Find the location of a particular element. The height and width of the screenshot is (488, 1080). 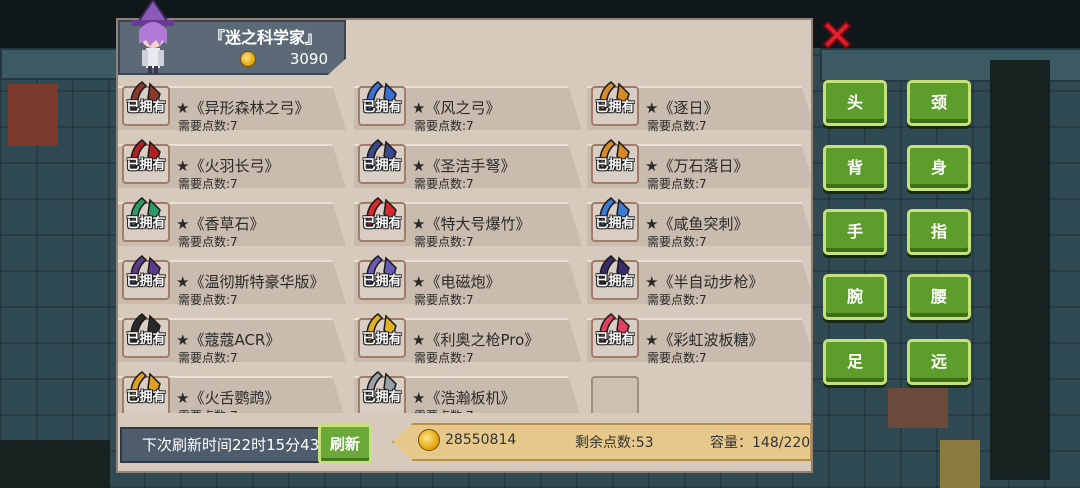

cabinet-decoration is located at coordinates (33, 115).